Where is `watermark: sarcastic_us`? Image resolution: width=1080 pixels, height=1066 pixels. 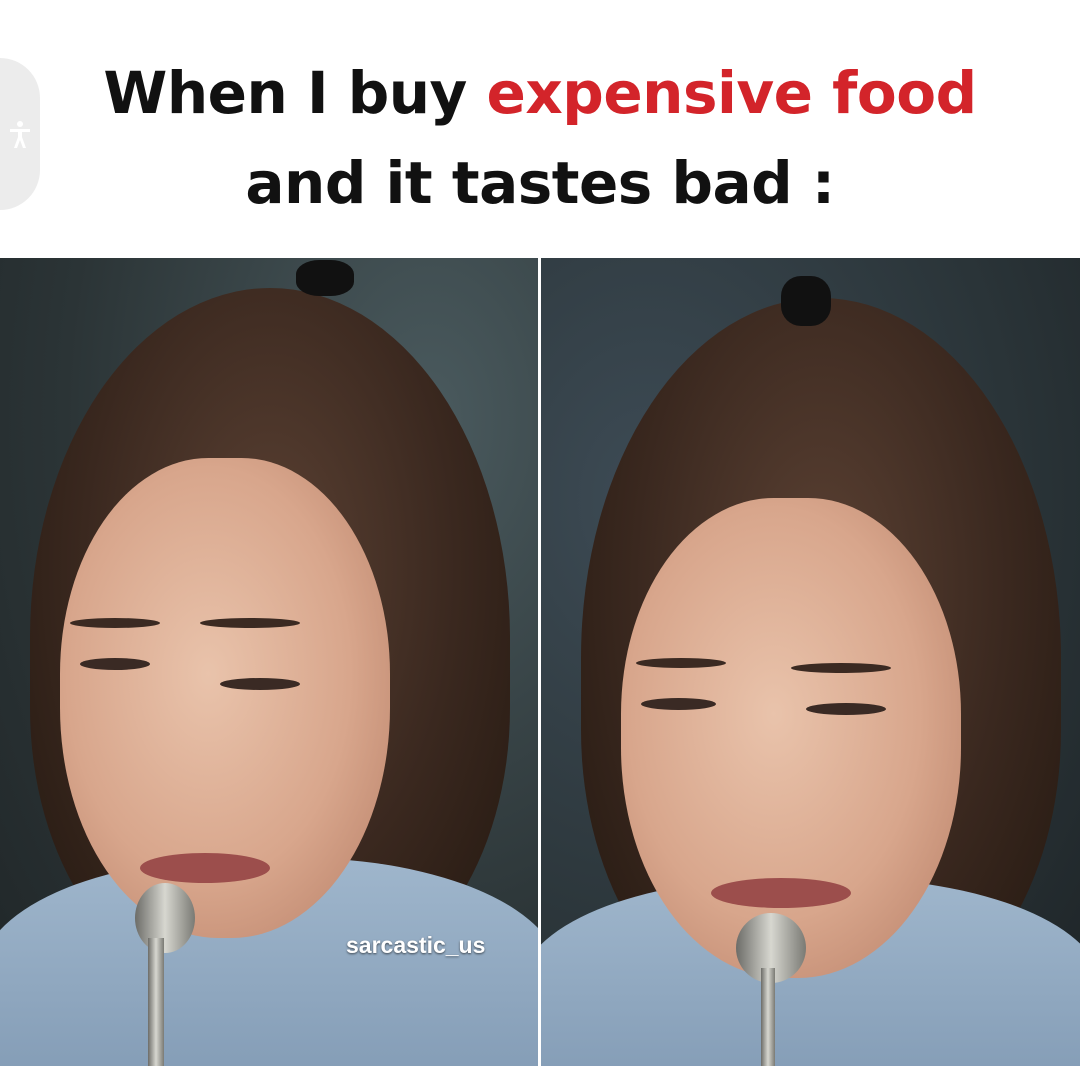 watermark: sarcastic_us is located at coordinates (416, 945).